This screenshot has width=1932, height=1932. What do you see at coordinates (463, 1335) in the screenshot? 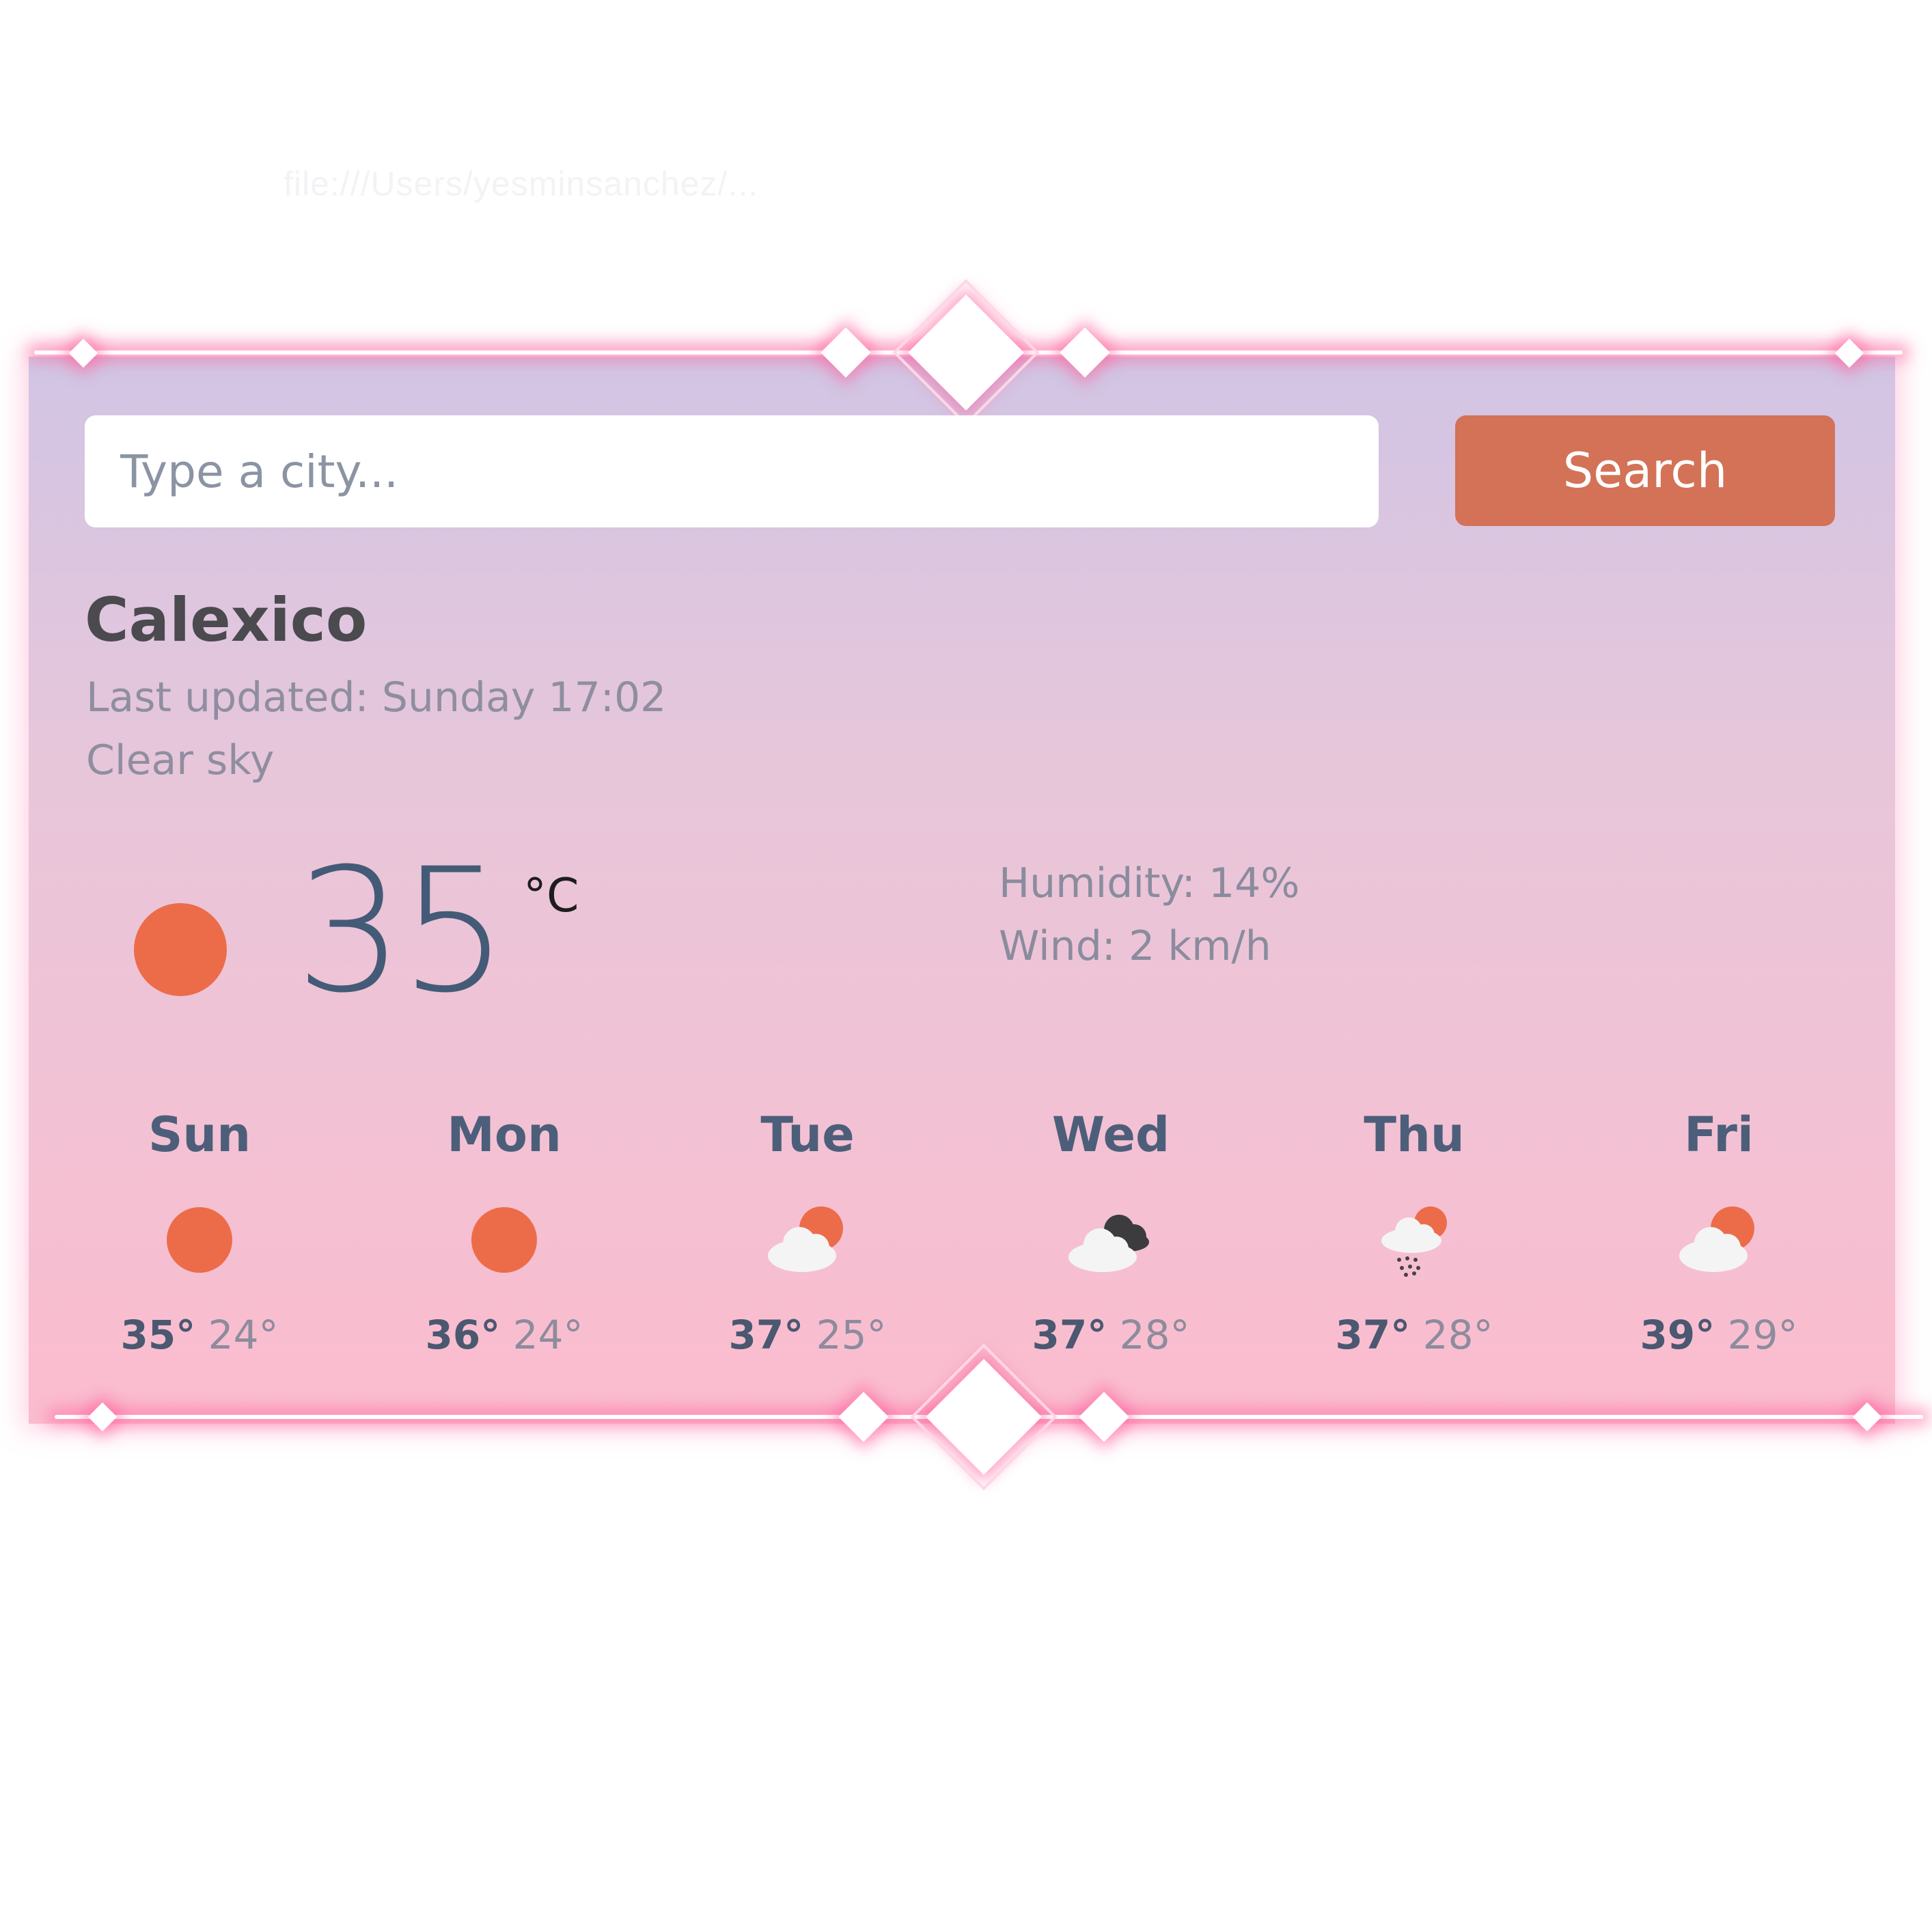
I see `forecast-high: 36°` at bounding box center [463, 1335].